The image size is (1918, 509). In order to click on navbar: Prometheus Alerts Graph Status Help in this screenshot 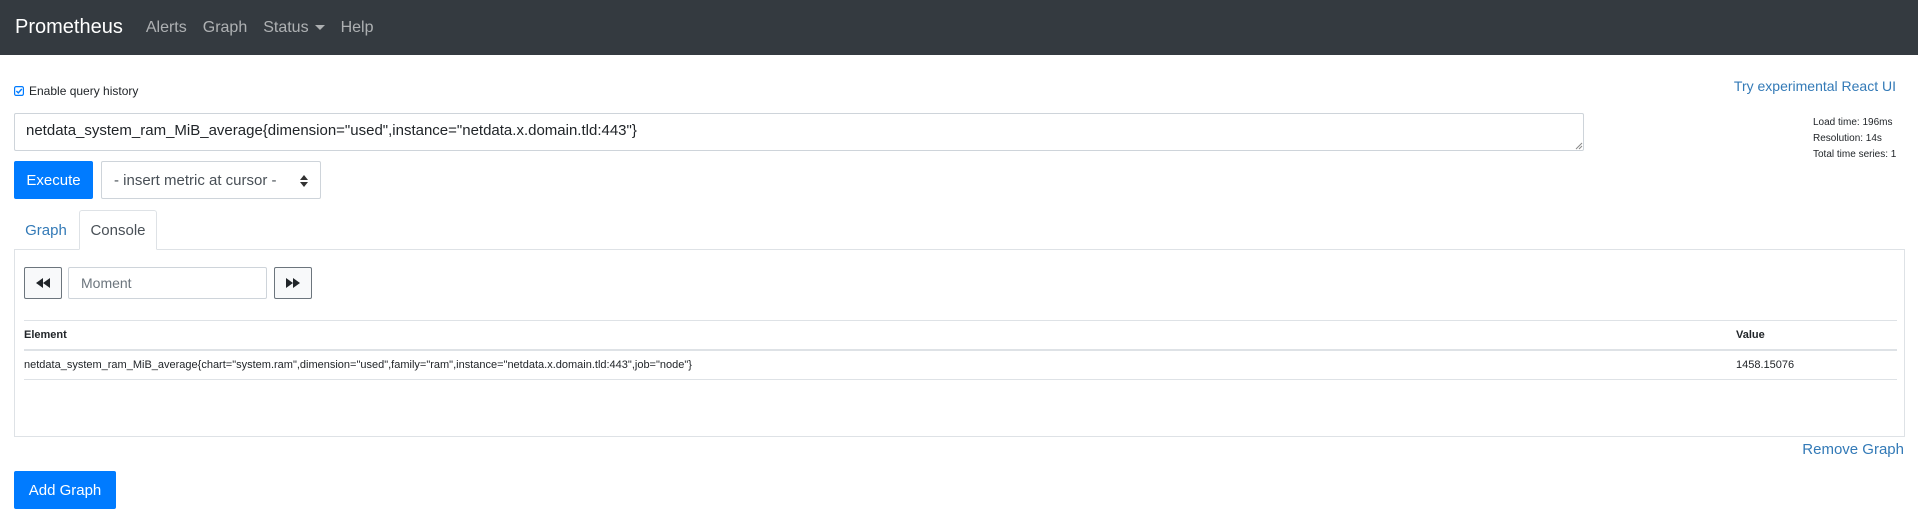, I will do `click(959, 27)`.